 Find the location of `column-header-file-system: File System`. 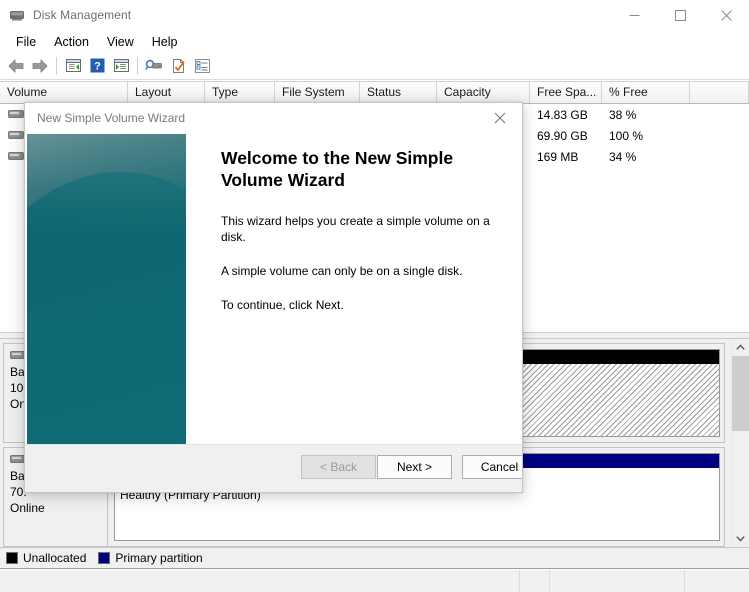

column-header-file-system: File System is located at coordinates (317, 92).